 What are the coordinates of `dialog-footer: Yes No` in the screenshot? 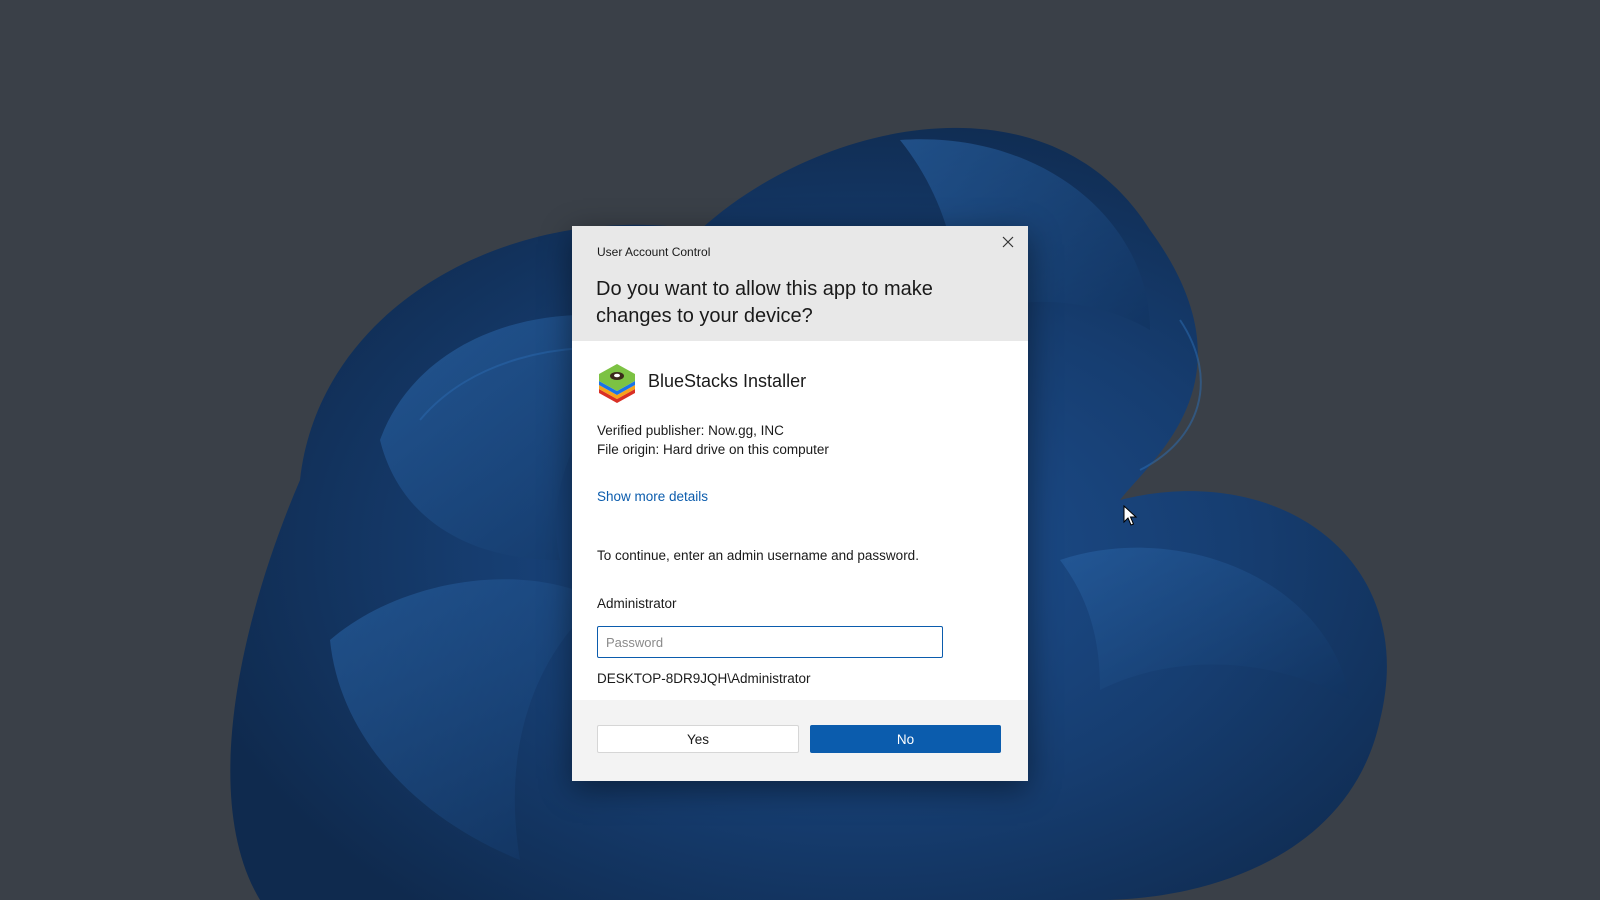 It's located at (800, 740).